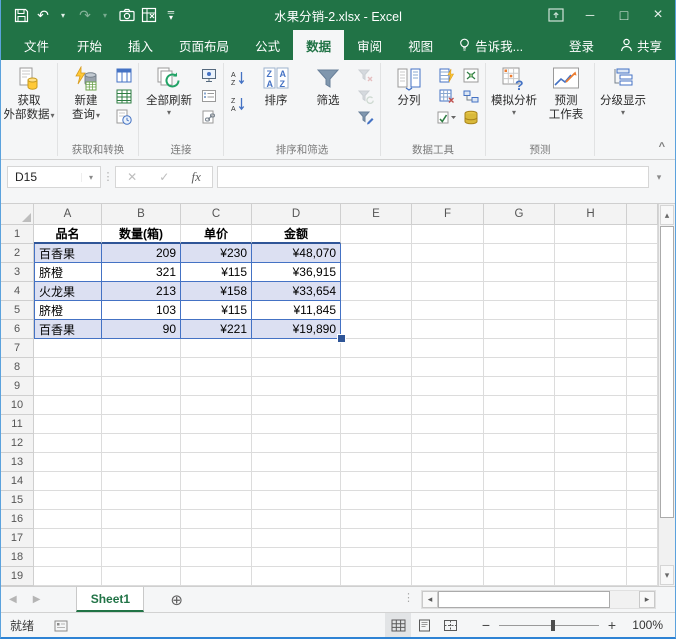 The width and height of the screenshot is (676, 639). I want to click on tab-insert: 插入, so click(140, 45).